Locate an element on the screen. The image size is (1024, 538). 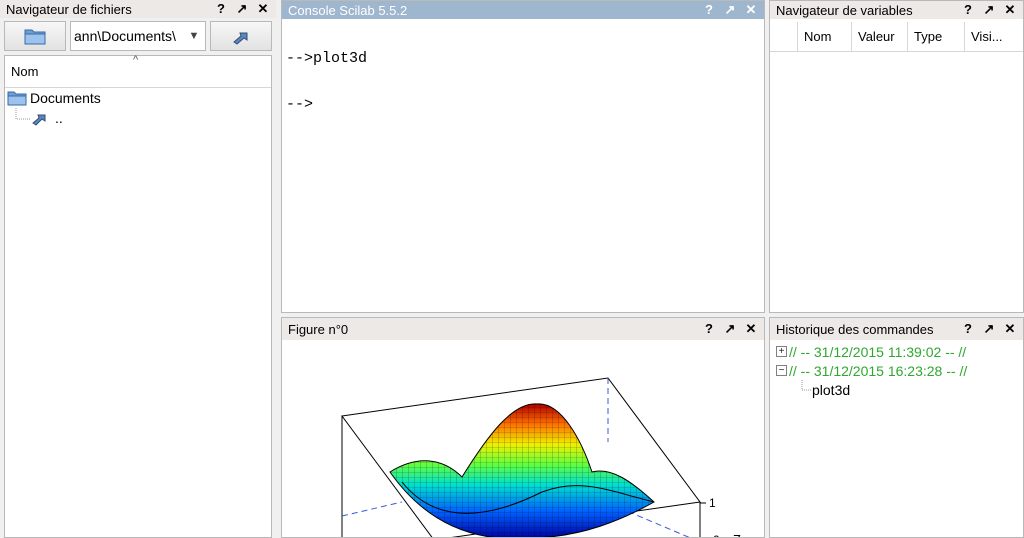
column-header-name: ^ Nom is located at coordinates (138, 71).